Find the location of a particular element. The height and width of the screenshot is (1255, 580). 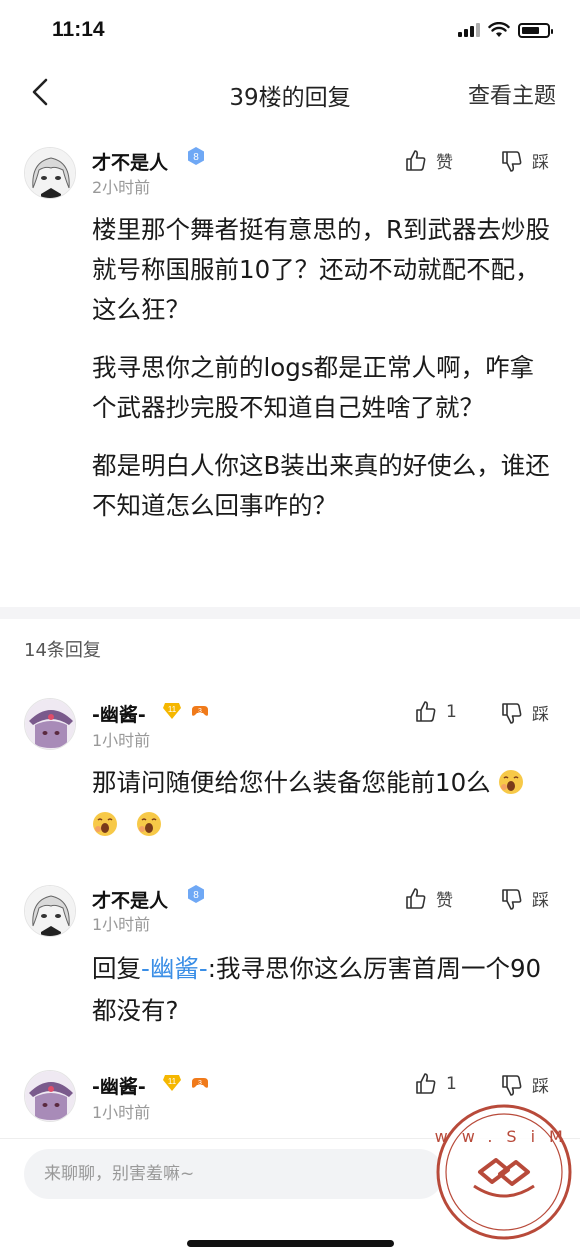

reply-text-content: 那请问随便给您什么装备您能前10么 is located at coordinates (291, 782).